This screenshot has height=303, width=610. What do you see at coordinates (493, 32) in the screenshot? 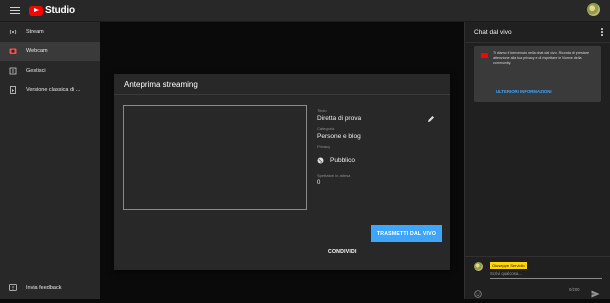
I see `chat-title: Chat dal vivo` at bounding box center [493, 32].